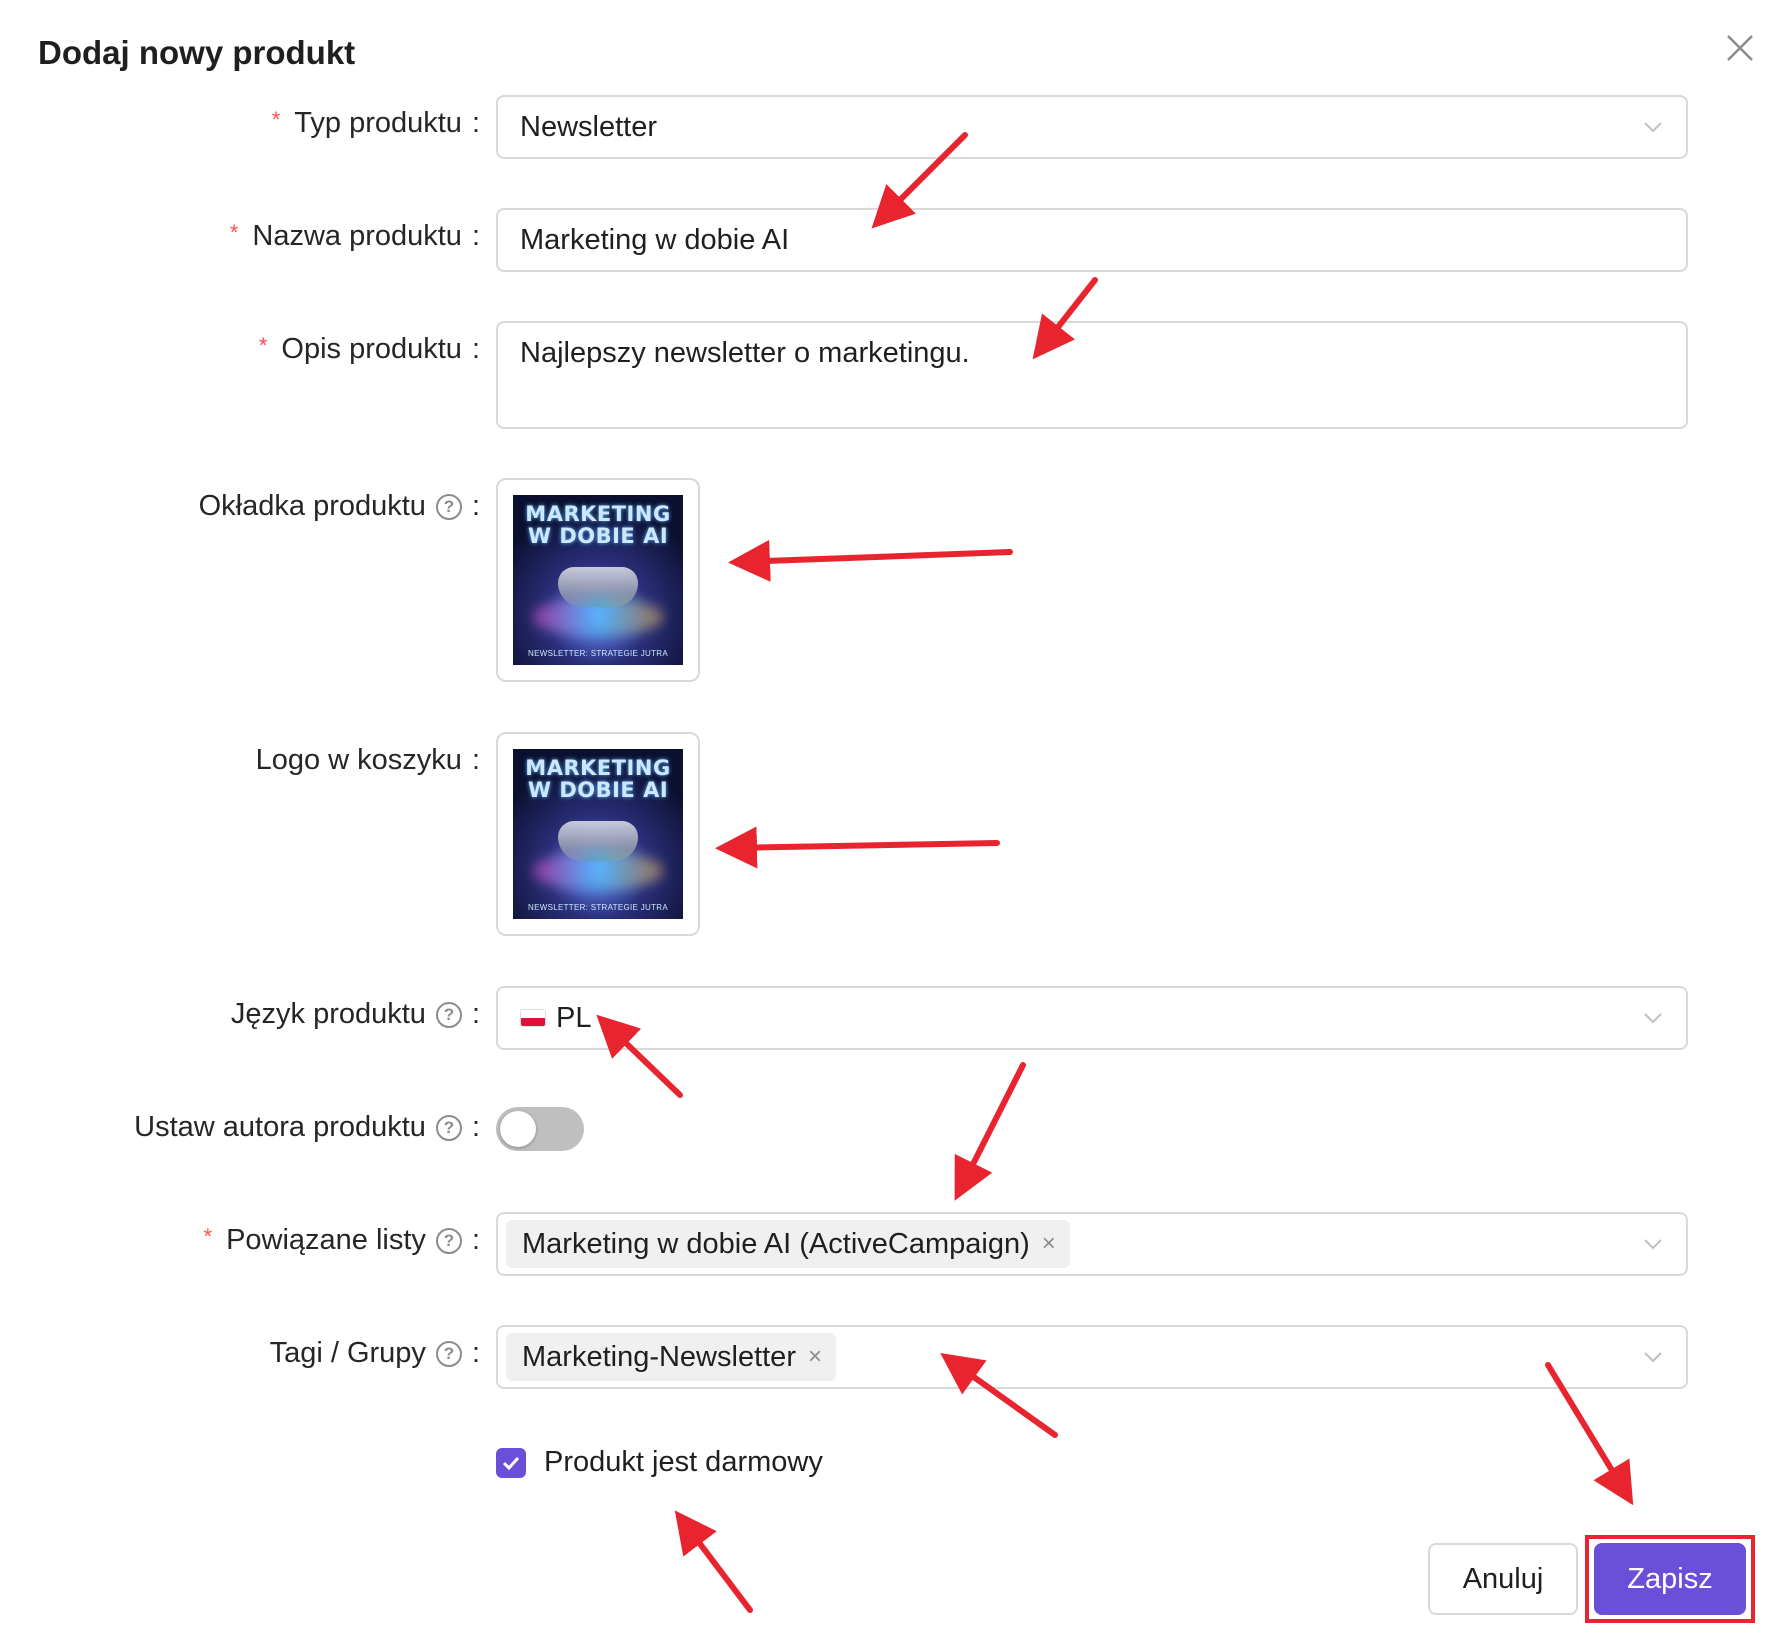 Image resolution: width=1784 pixels, height=1644 pixels. I want to click on cancel-button: Anuluj, so click(1503, 1579).